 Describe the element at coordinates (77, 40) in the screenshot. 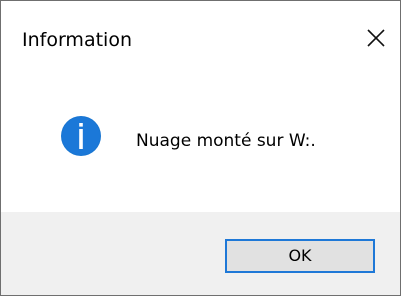

I see `dialog-title: Information` at that location.